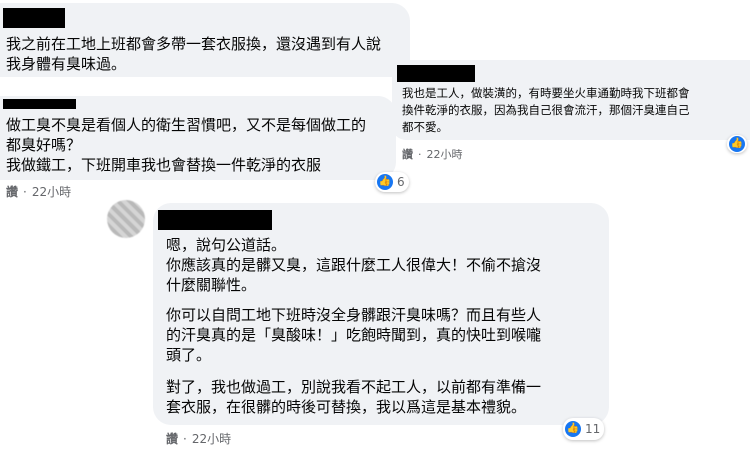 The width and height of the screenshot is (750, 450). Describe the element at coordinates (186, 125) in the screenshot. I see `comment-text-line: 做工臭不臭是看個人的衛生習慣吧，又不是每個做工的` at that location.